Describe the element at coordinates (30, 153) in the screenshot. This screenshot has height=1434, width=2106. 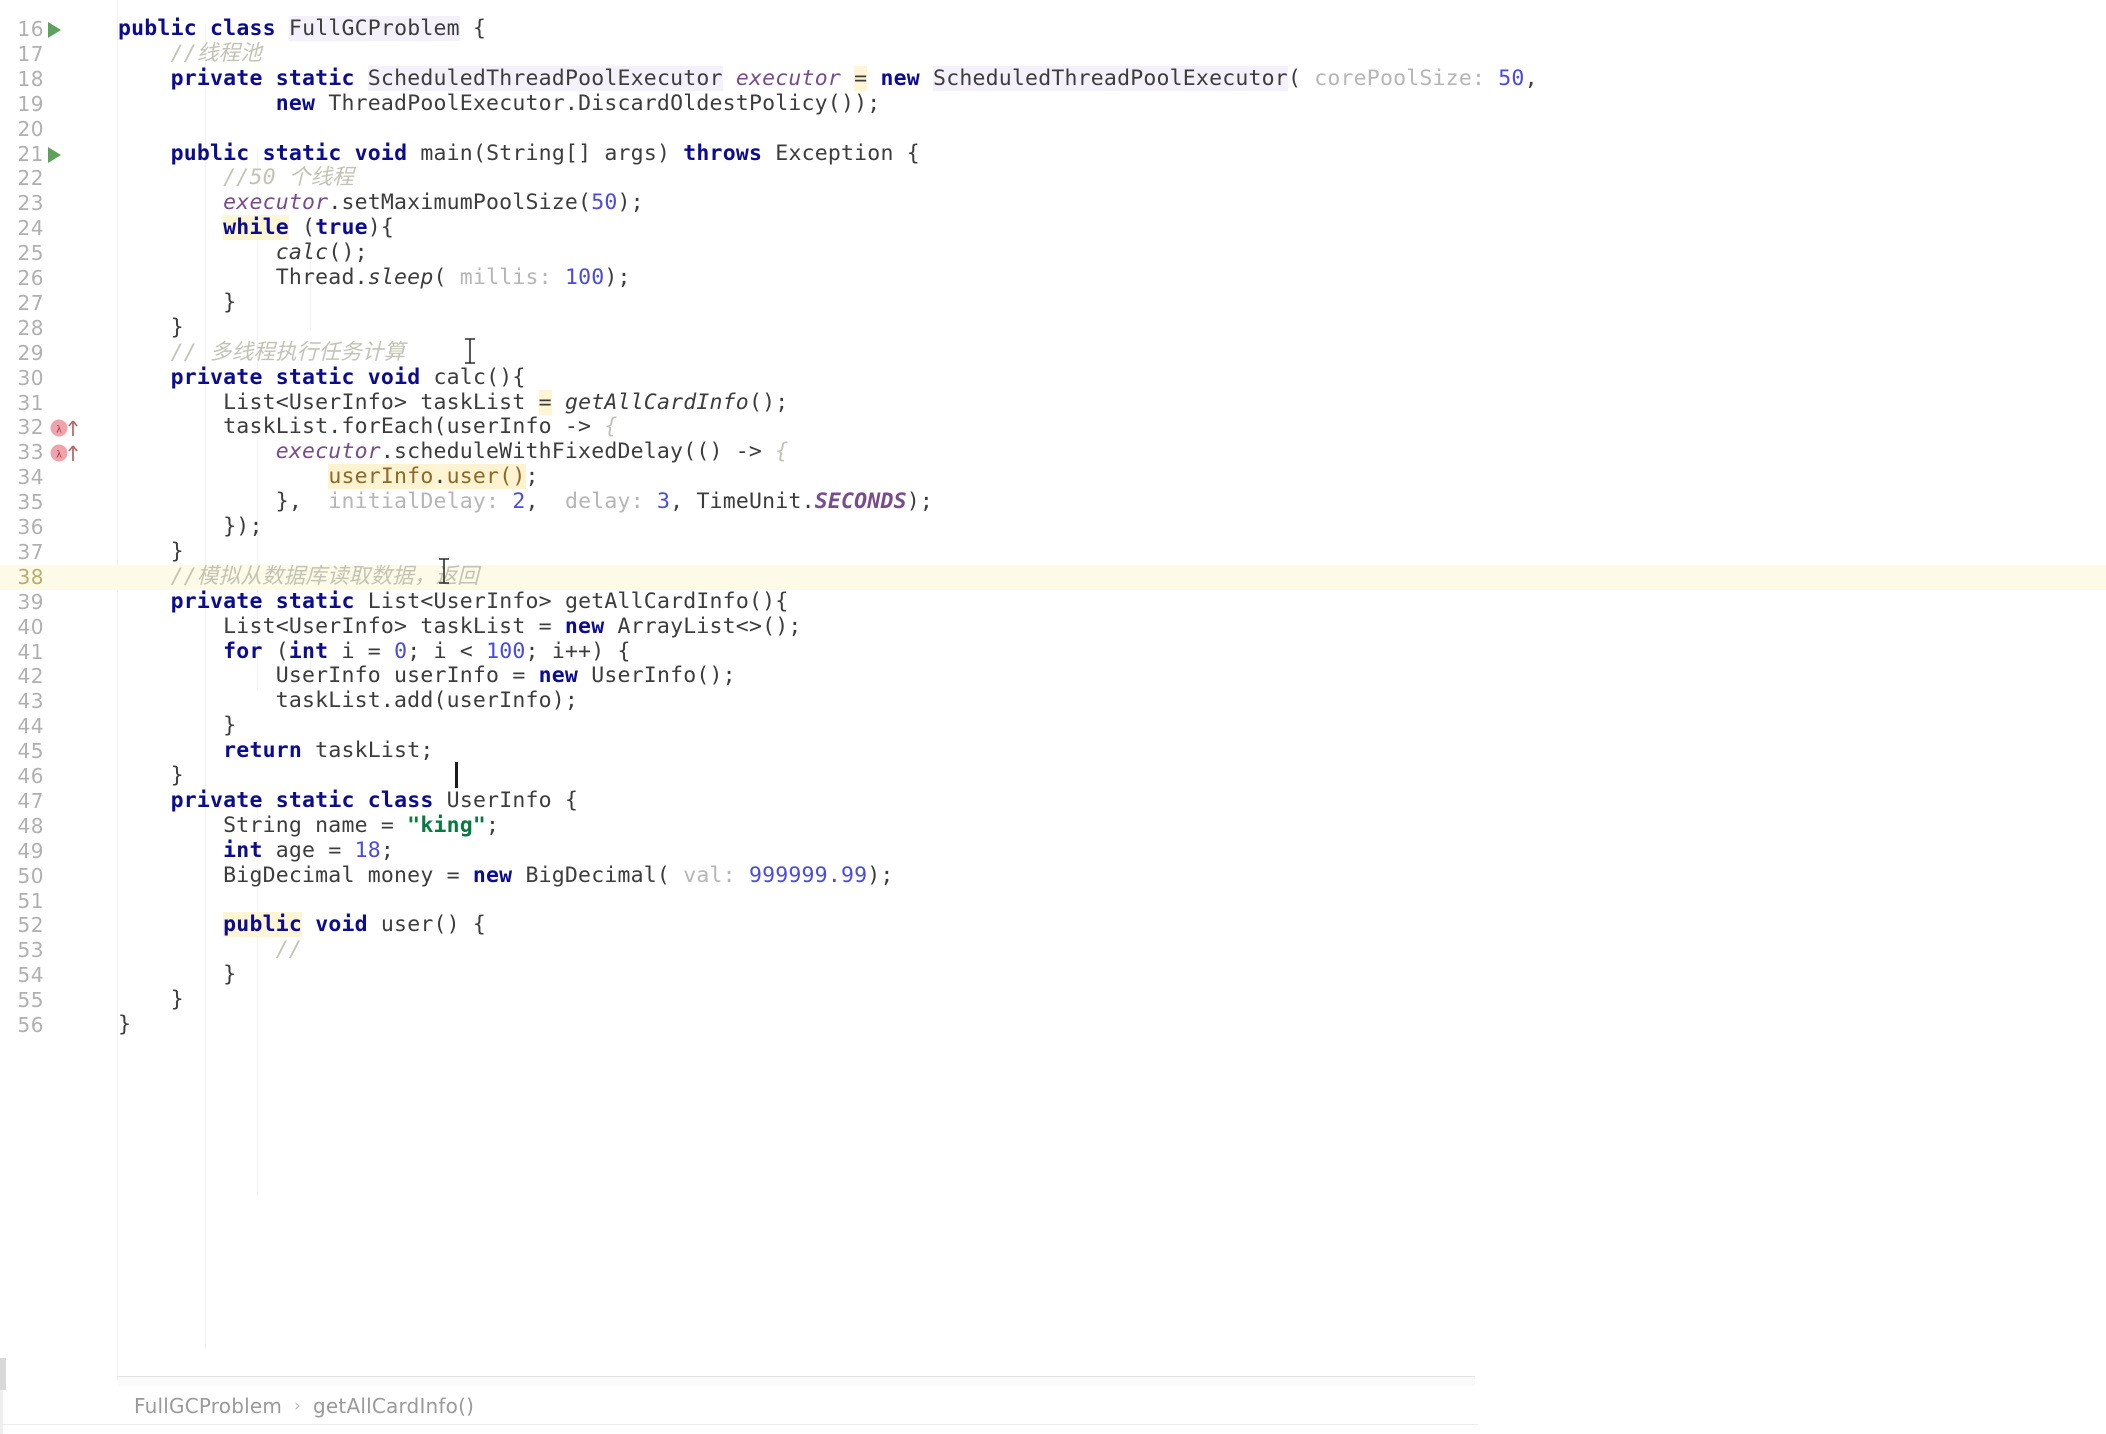
I see `line-number: 21` at that location.